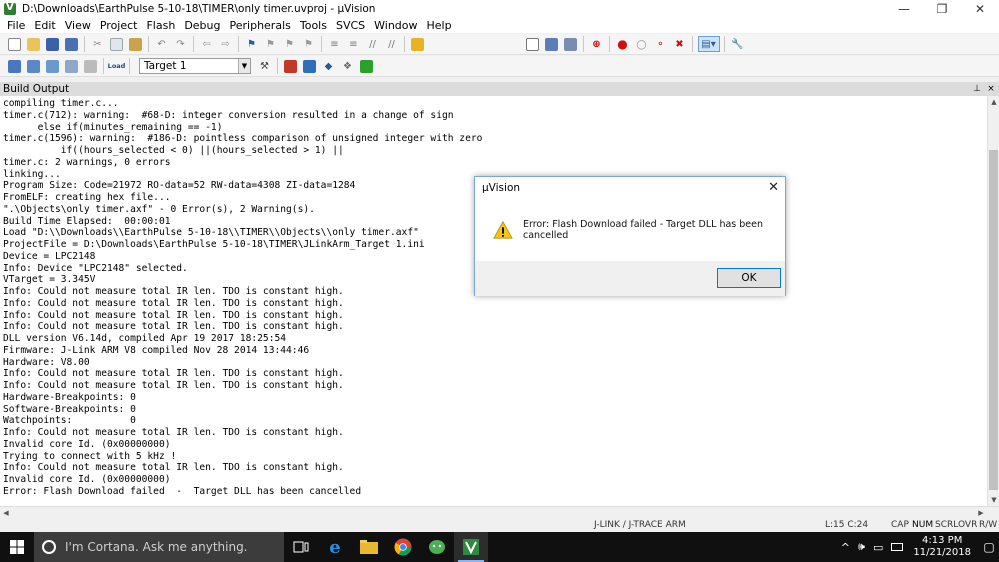  I want to click on dialog-close-button: ✕, so click(773, 187).